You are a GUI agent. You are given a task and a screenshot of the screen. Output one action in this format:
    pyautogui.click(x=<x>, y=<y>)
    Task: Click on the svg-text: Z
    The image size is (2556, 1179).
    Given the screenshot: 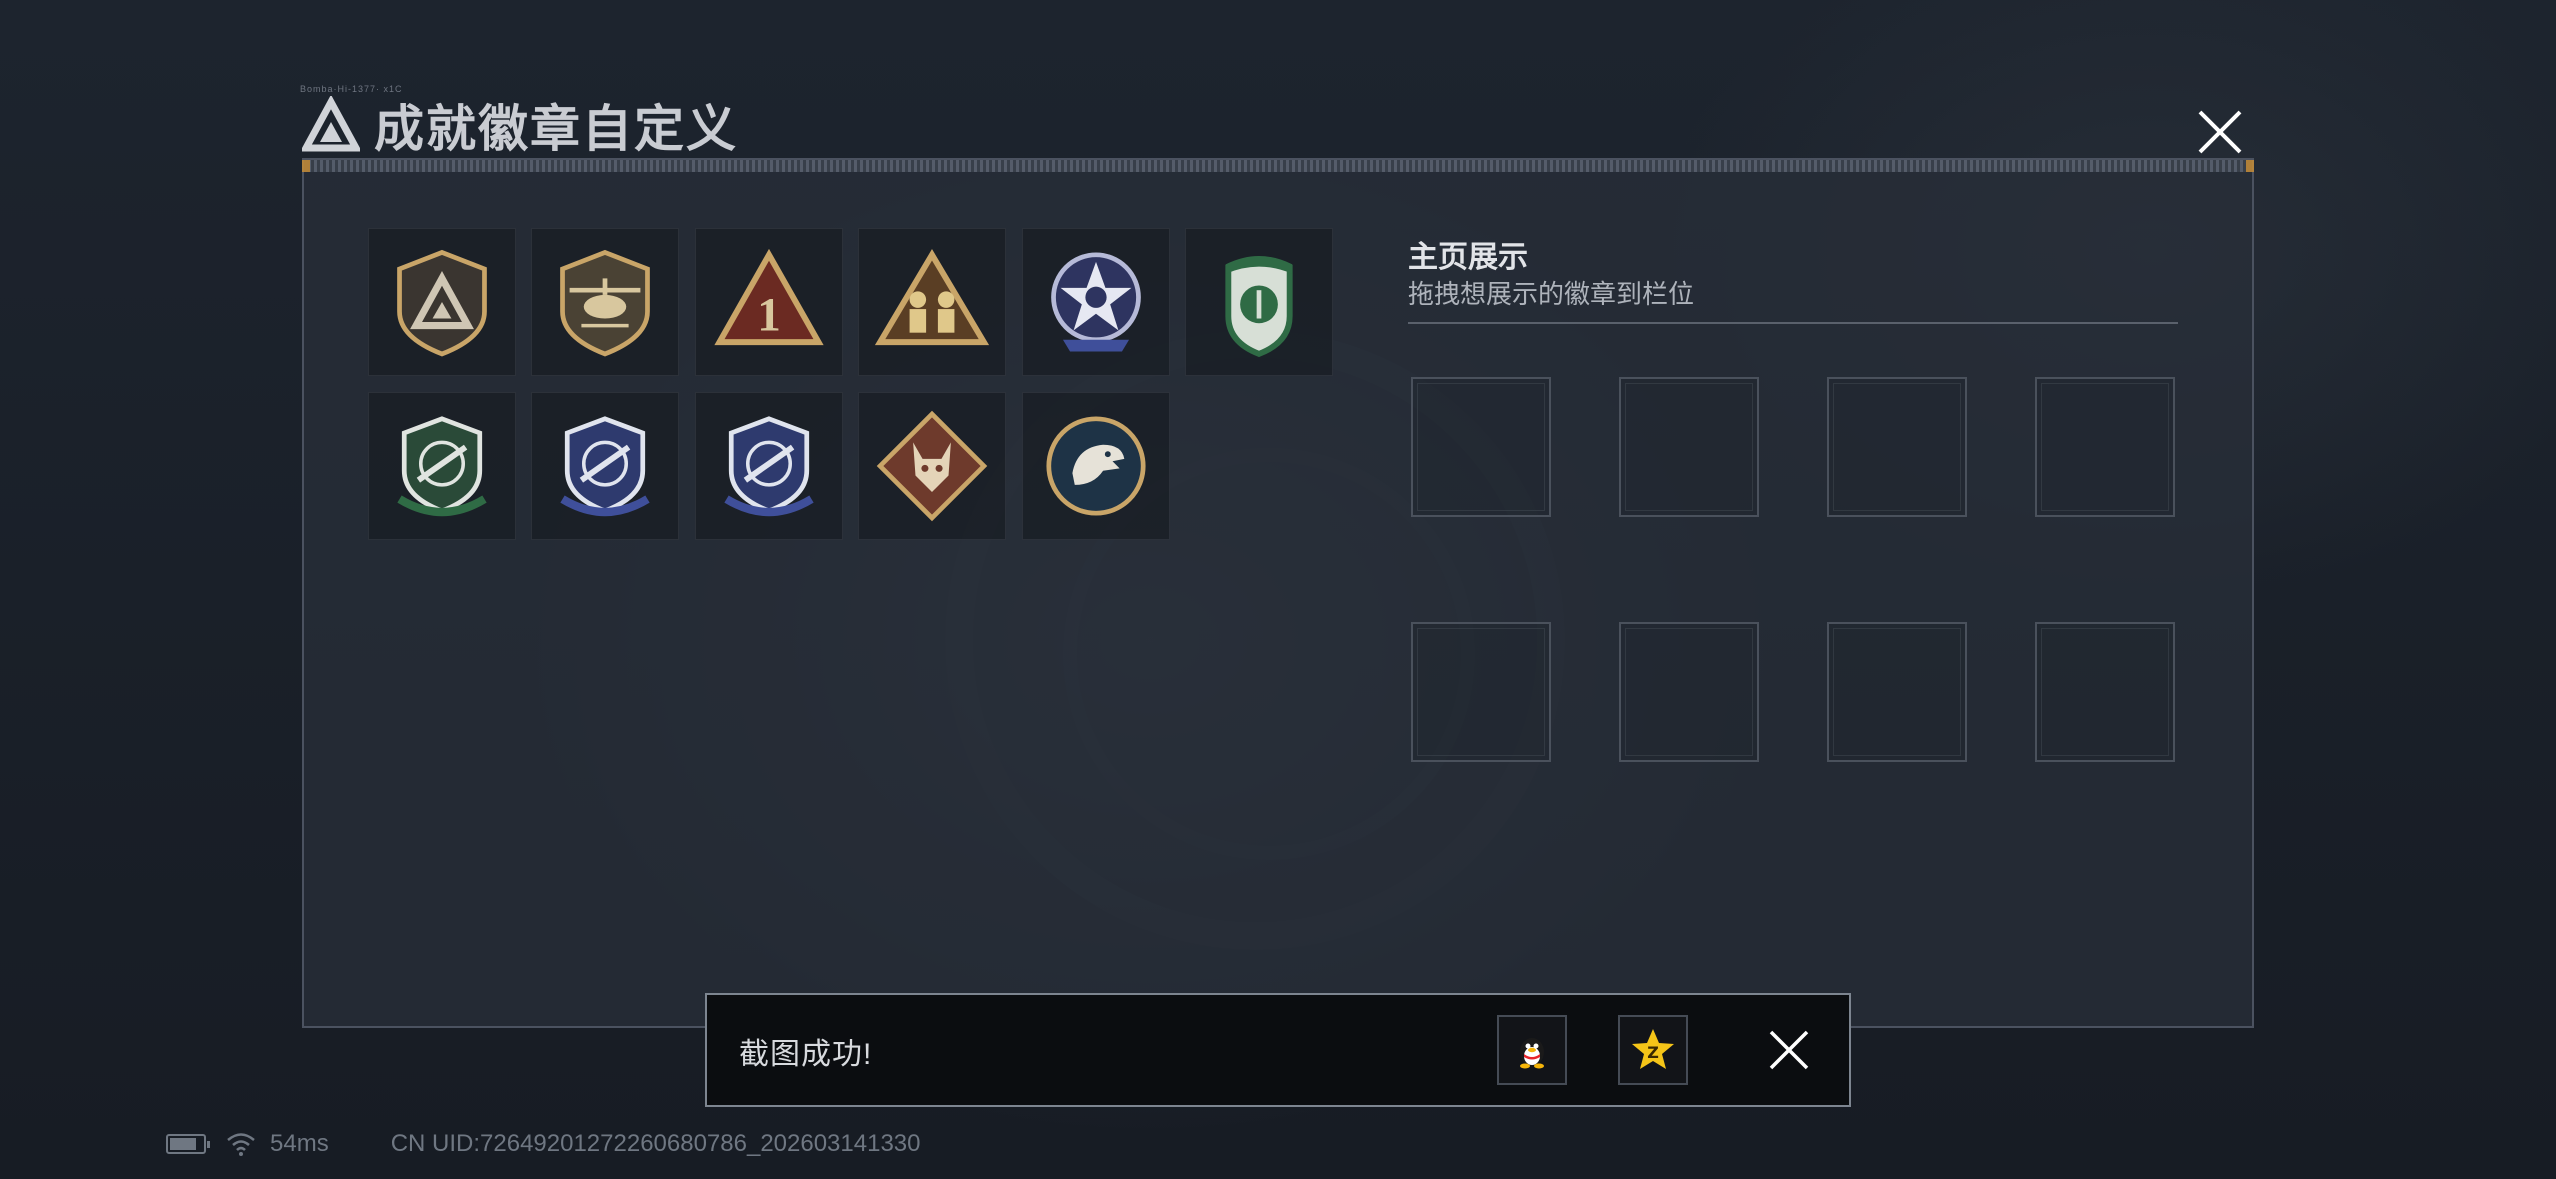 What is the action you would take?
    pyautogui.click(x=1653, y=1052)
    